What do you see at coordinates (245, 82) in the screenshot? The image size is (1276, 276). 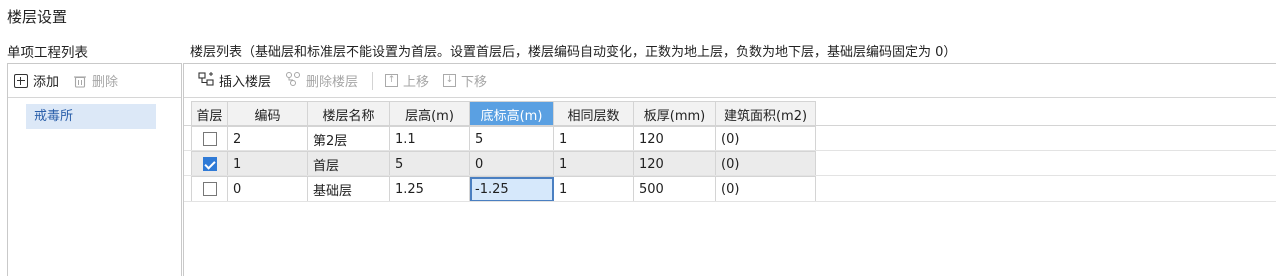 I see `insert-floor-label: 插入楼层` at bounding box center [245, 82].